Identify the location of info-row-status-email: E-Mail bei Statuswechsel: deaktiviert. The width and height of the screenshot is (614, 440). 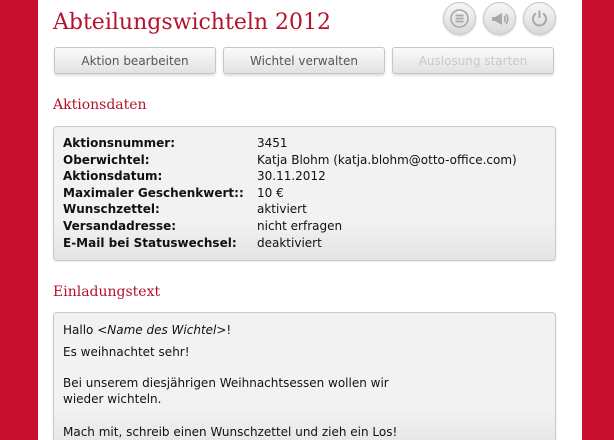
(290, 243).